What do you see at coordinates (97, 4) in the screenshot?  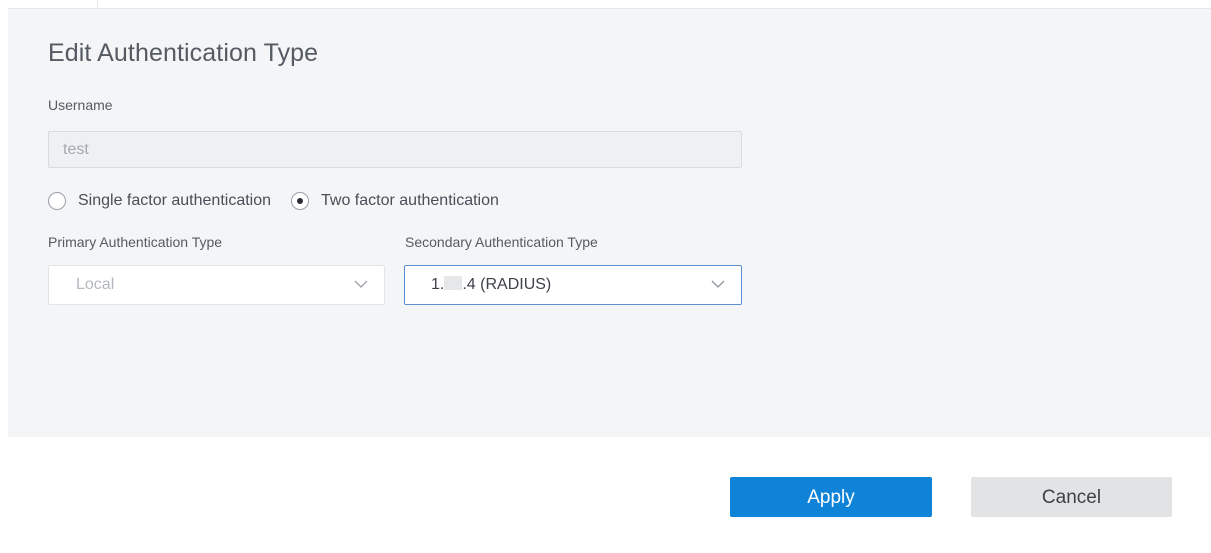 I see `divider` at bounding box center [97, 4].